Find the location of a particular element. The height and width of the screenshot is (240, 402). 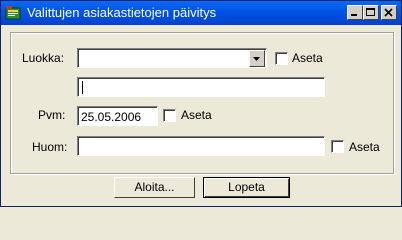

title-bar: Valittujen asiakastietojen päivitys is located at coordinates (201, 13).